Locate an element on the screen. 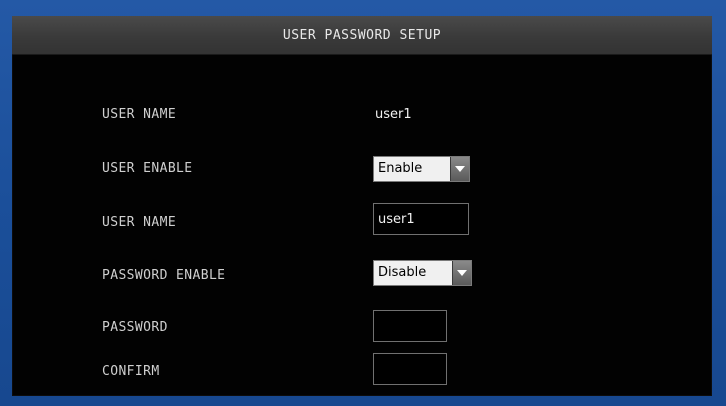 The height and width of the screenshot is (406, 726). password-input is located at coordinates (410, 326).